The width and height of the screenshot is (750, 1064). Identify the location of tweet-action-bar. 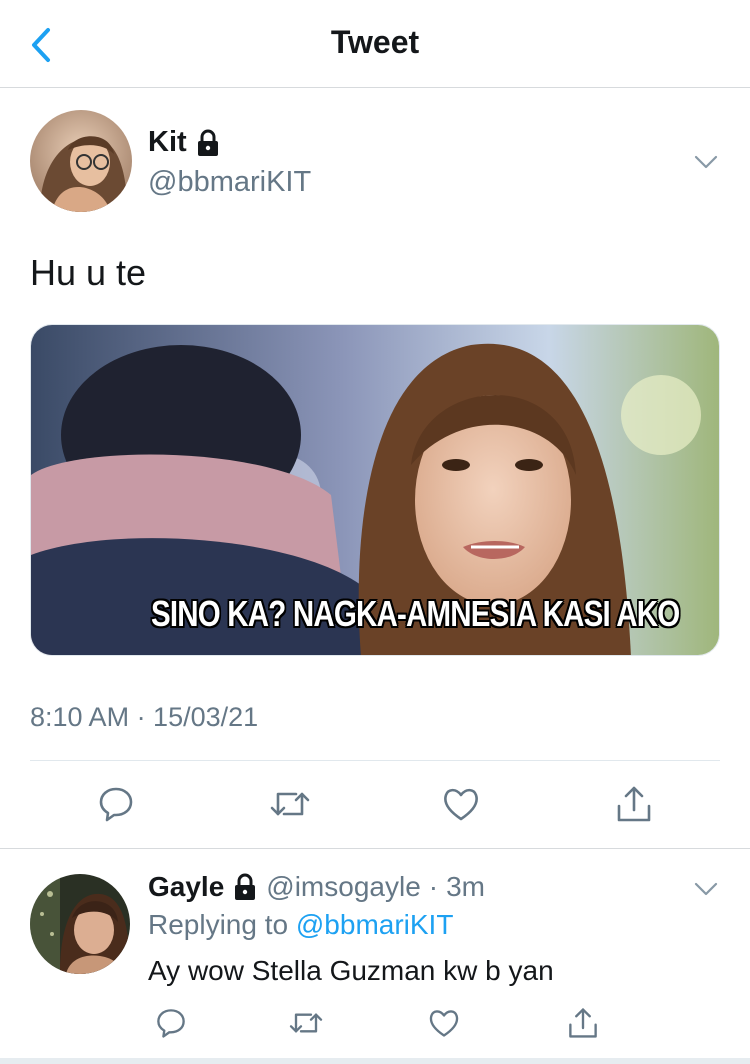
(375, 804).